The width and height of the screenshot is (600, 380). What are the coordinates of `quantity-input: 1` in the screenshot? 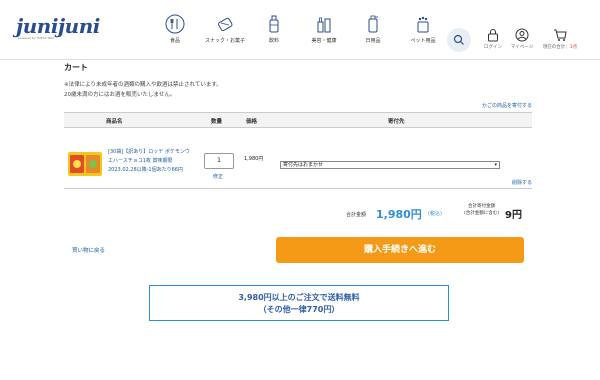 It's located at (219, 161).